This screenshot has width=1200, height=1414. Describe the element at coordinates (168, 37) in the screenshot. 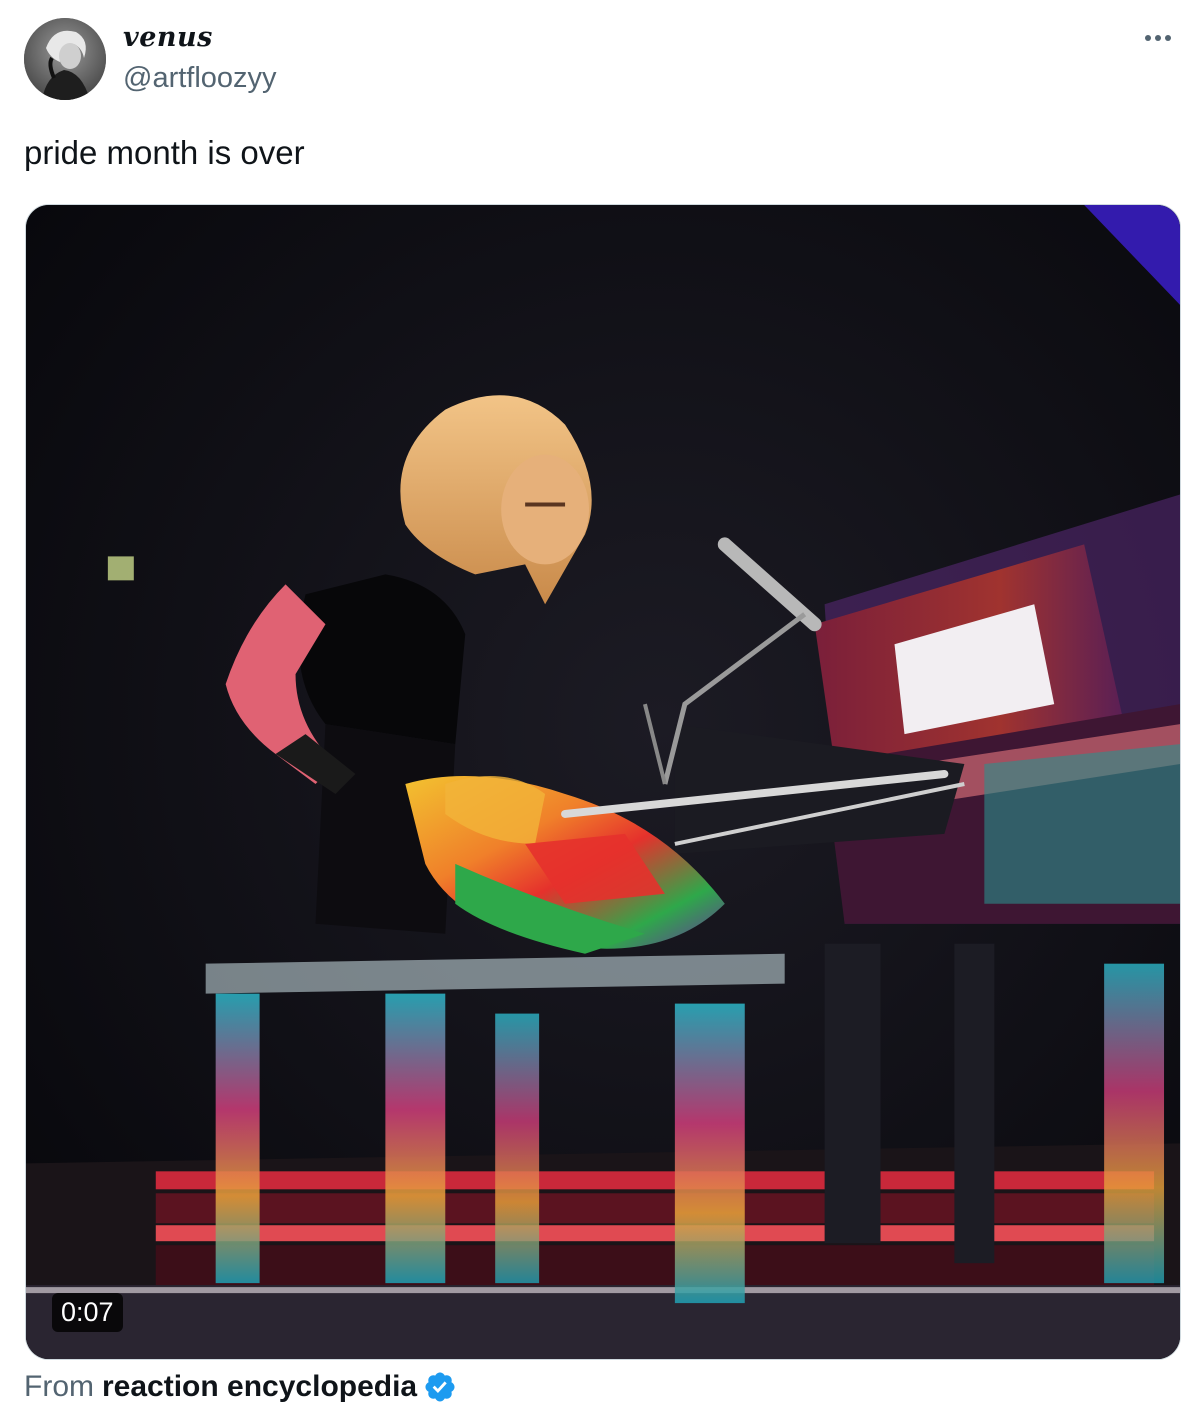

I see `author-display-name: venus` at that location.